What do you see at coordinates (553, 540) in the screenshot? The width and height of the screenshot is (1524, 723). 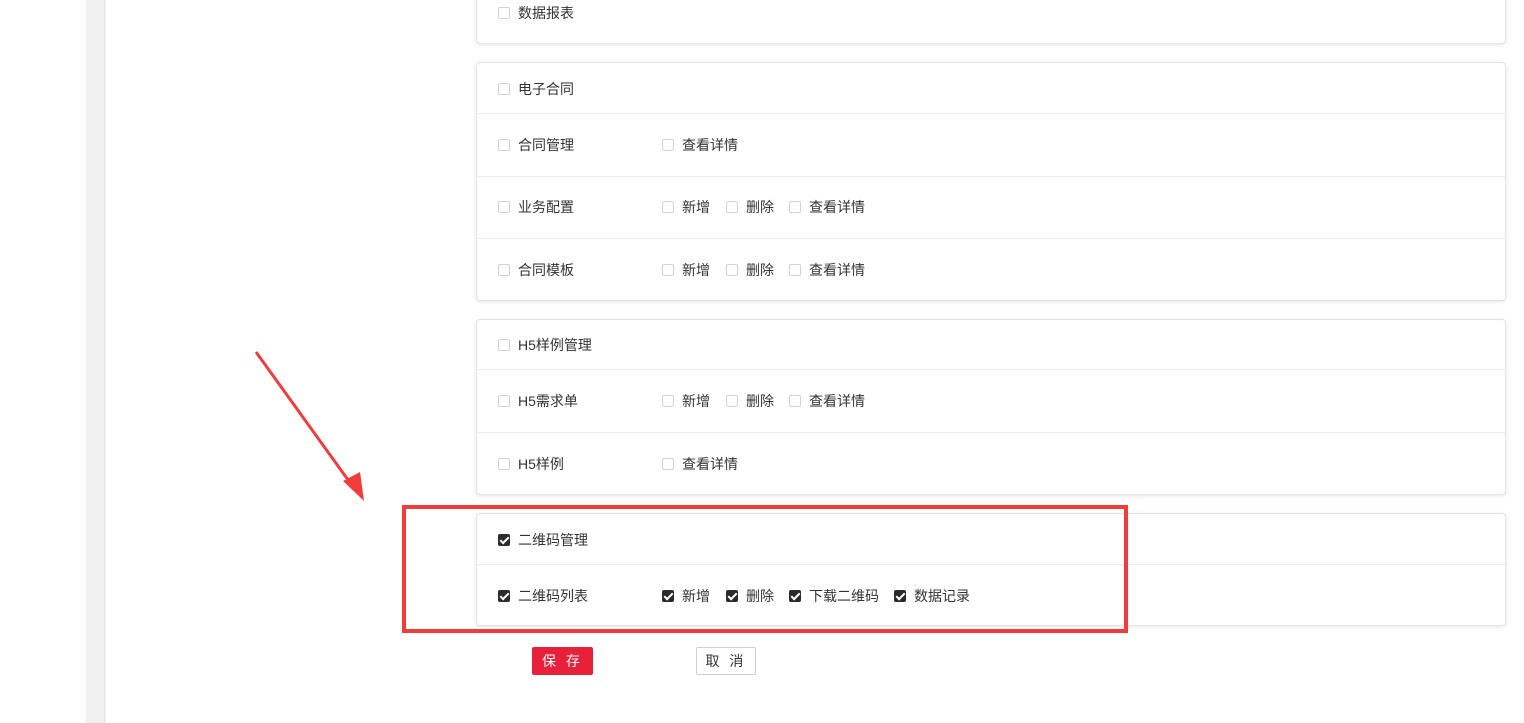 I see `checkbox-label: 二维码管理` at bounding box center [553, 540].